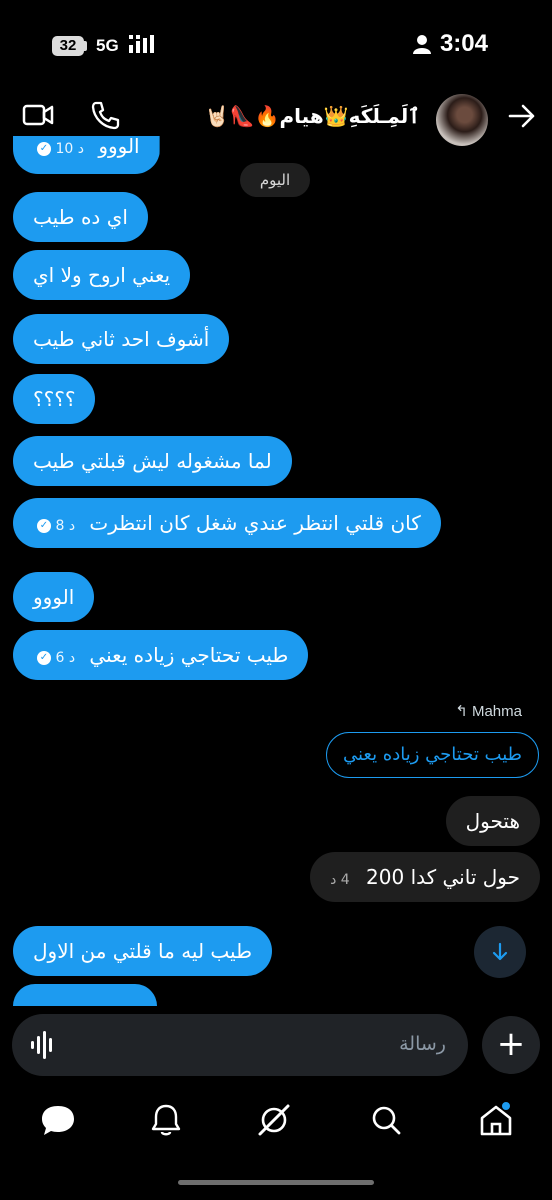 Image resolution: width=552 pixels, height=1200 pixels. I want to click on message-text: طيب ليه ما قلتي من الاول, so click(143, 951).